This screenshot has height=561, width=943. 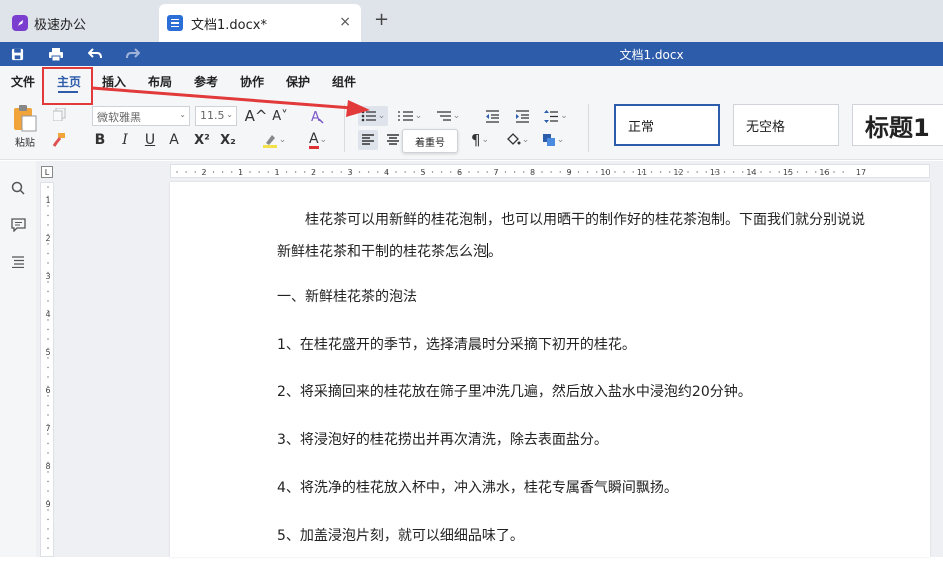 I want to click on step-5: 5、加盖浸泡片刻，就可以细细品味了。, so click(x=400, y=536).